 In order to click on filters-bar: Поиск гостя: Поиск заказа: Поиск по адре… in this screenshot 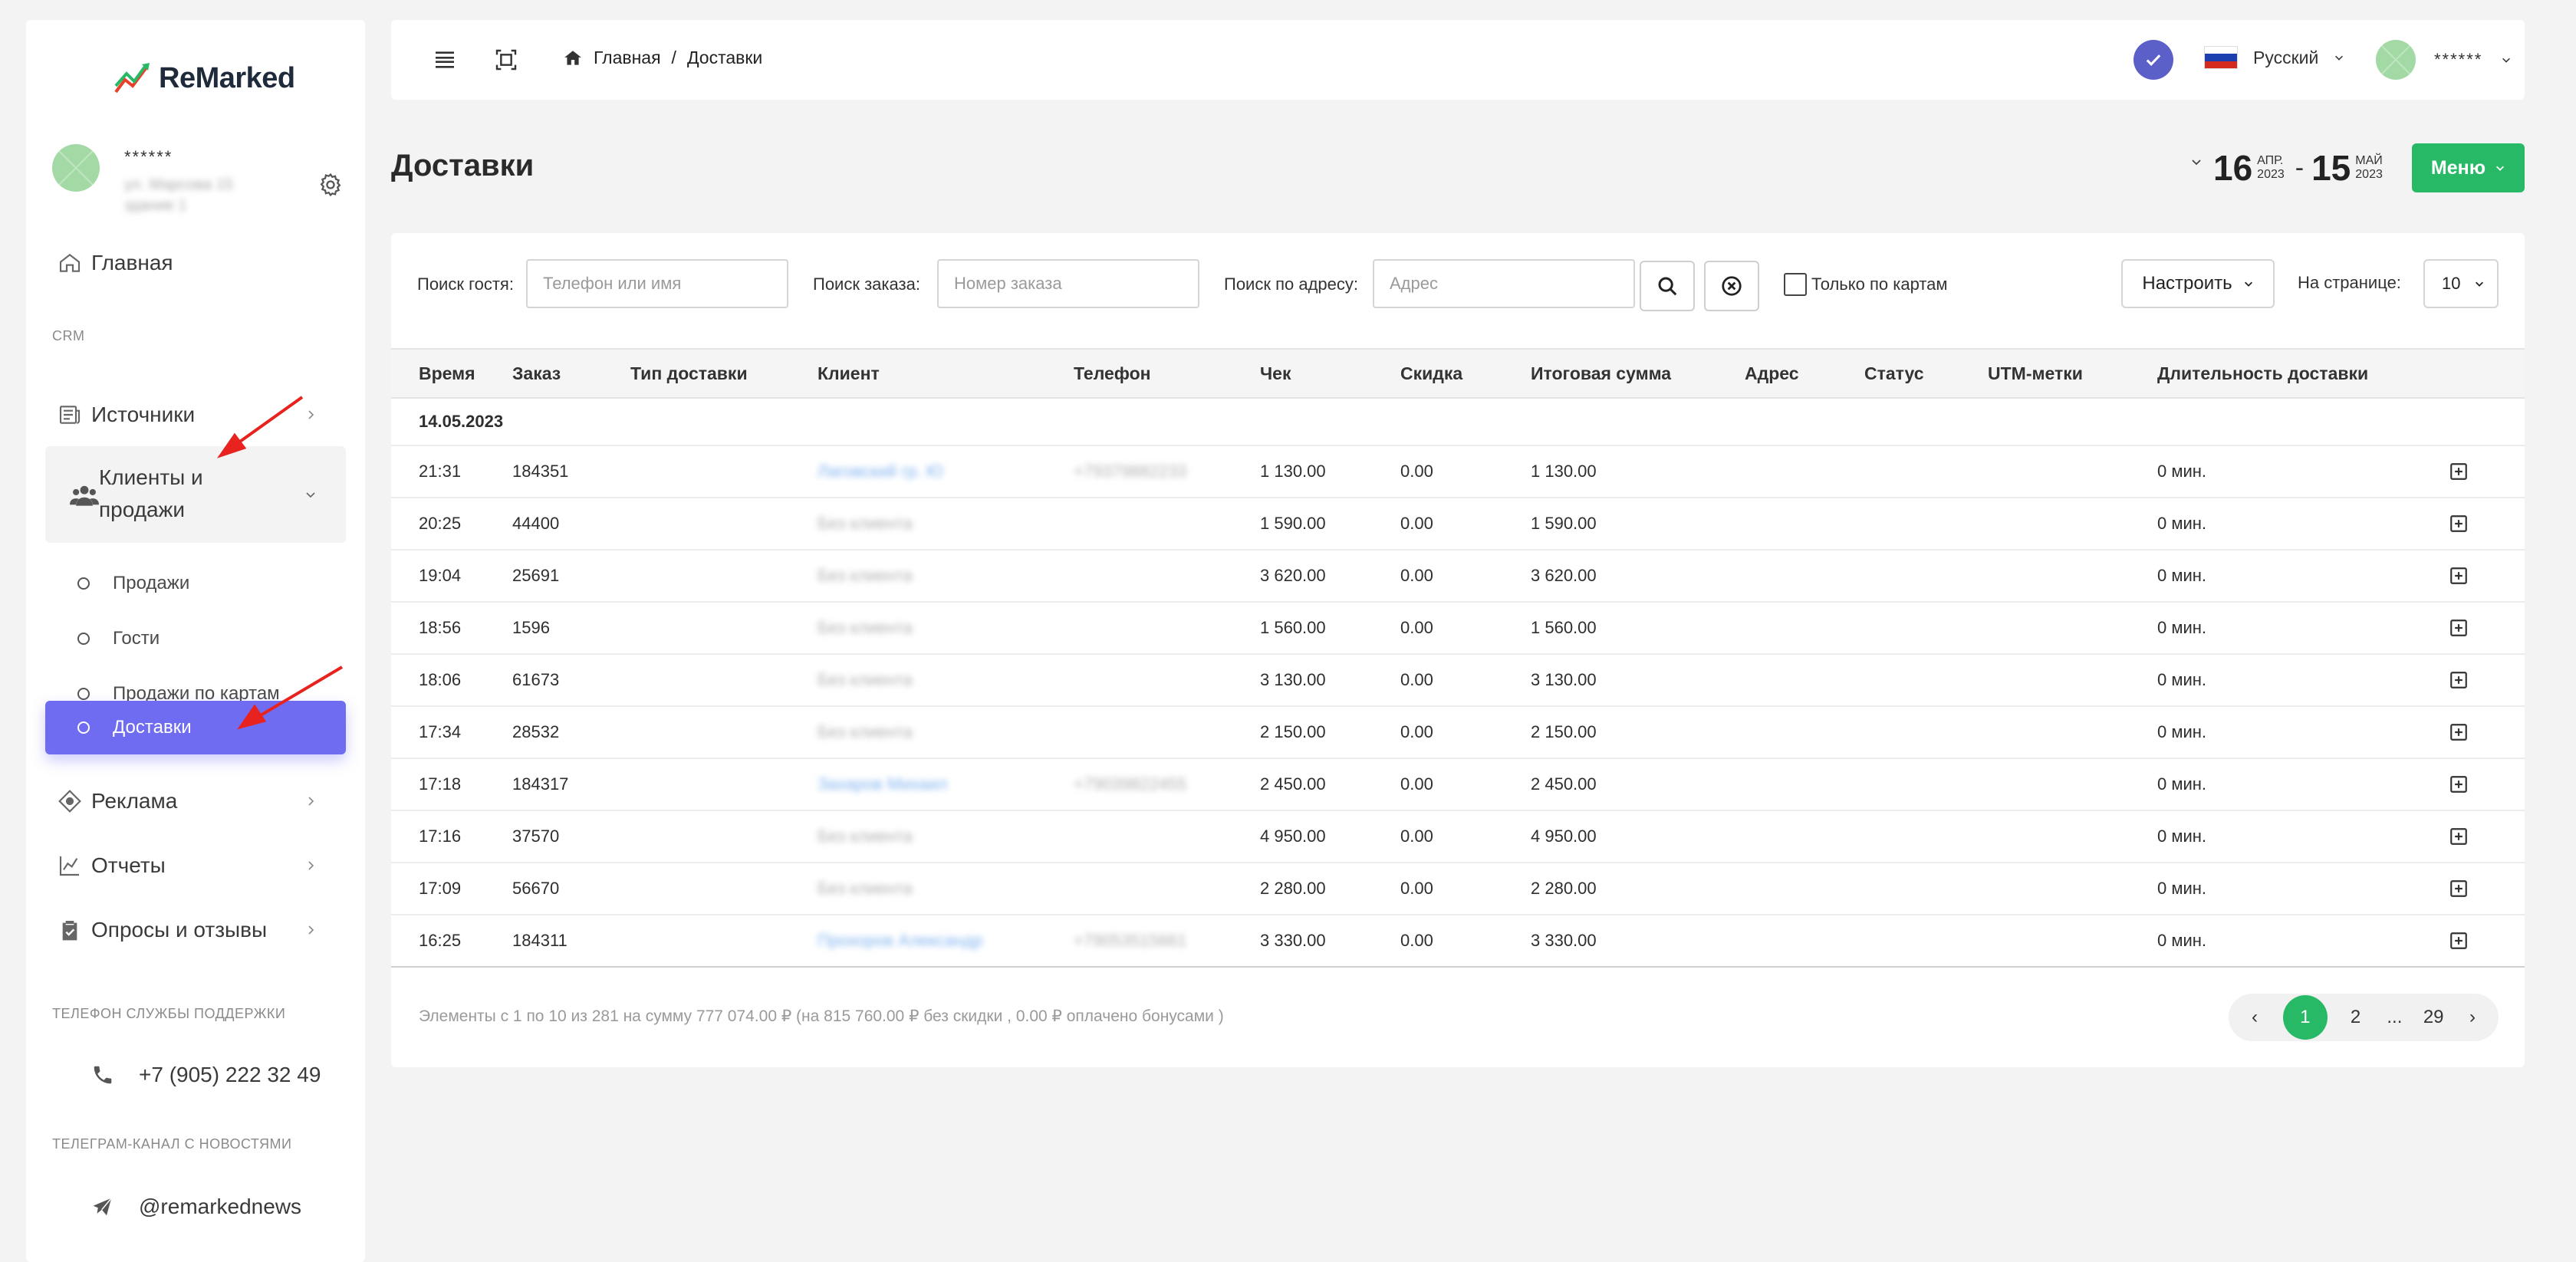, I will do `click(1458, 290)`.